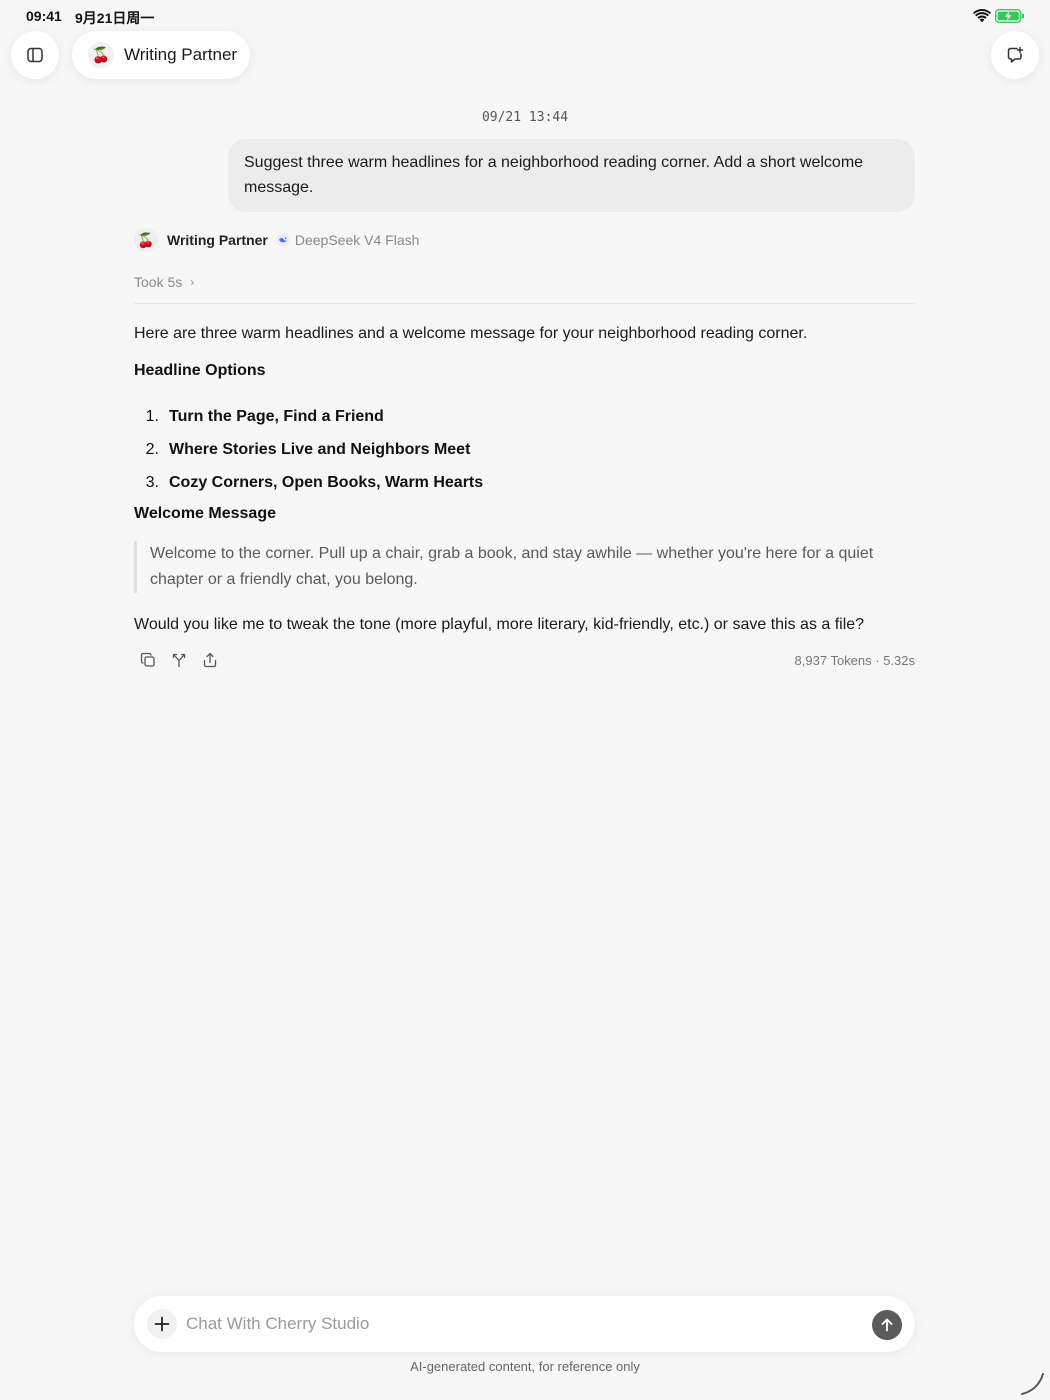  What do you see at coordinates (115, 18) in the screenshot?
I see `status-date: 9月21日周一` at bounding box center [115, 18].